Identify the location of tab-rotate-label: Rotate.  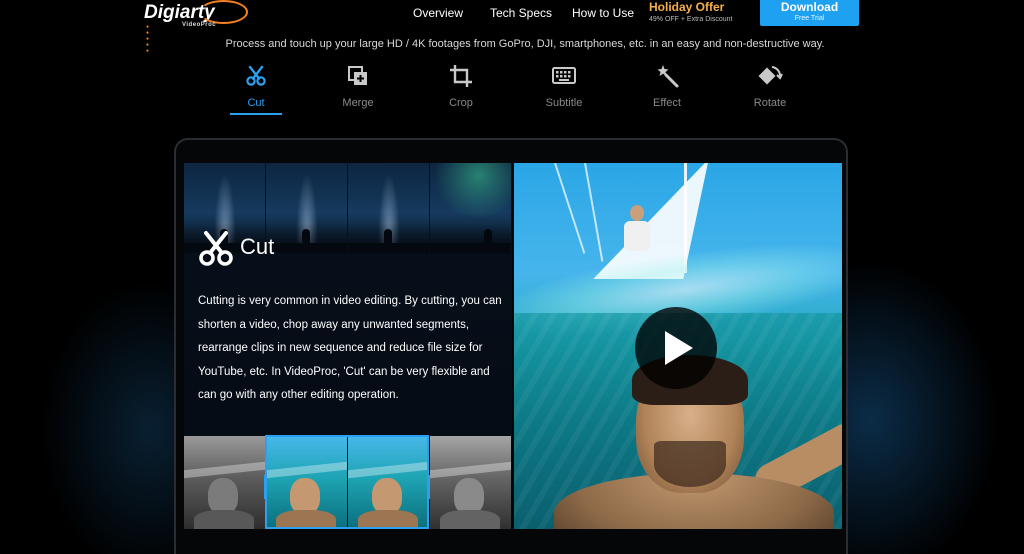
(770, 103).